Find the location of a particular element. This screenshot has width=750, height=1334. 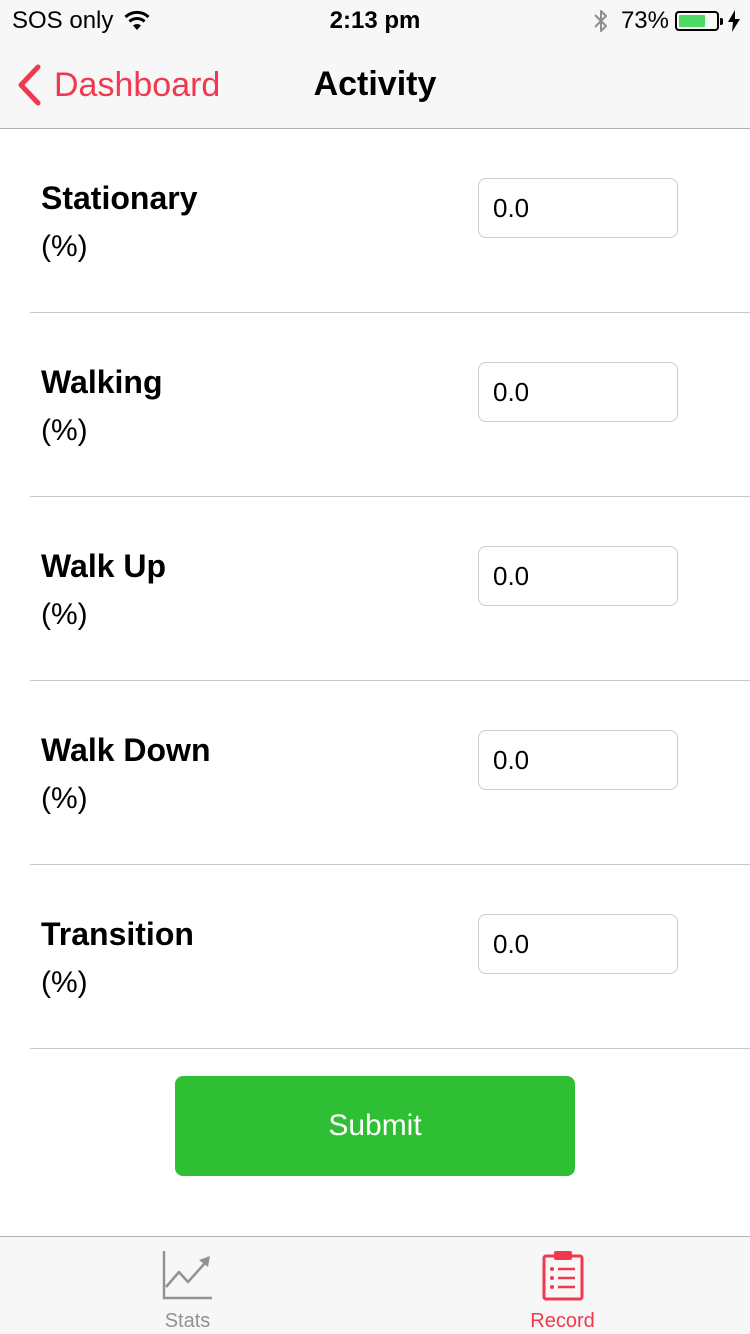

walk-down-input is located at coordinates (578, 760).